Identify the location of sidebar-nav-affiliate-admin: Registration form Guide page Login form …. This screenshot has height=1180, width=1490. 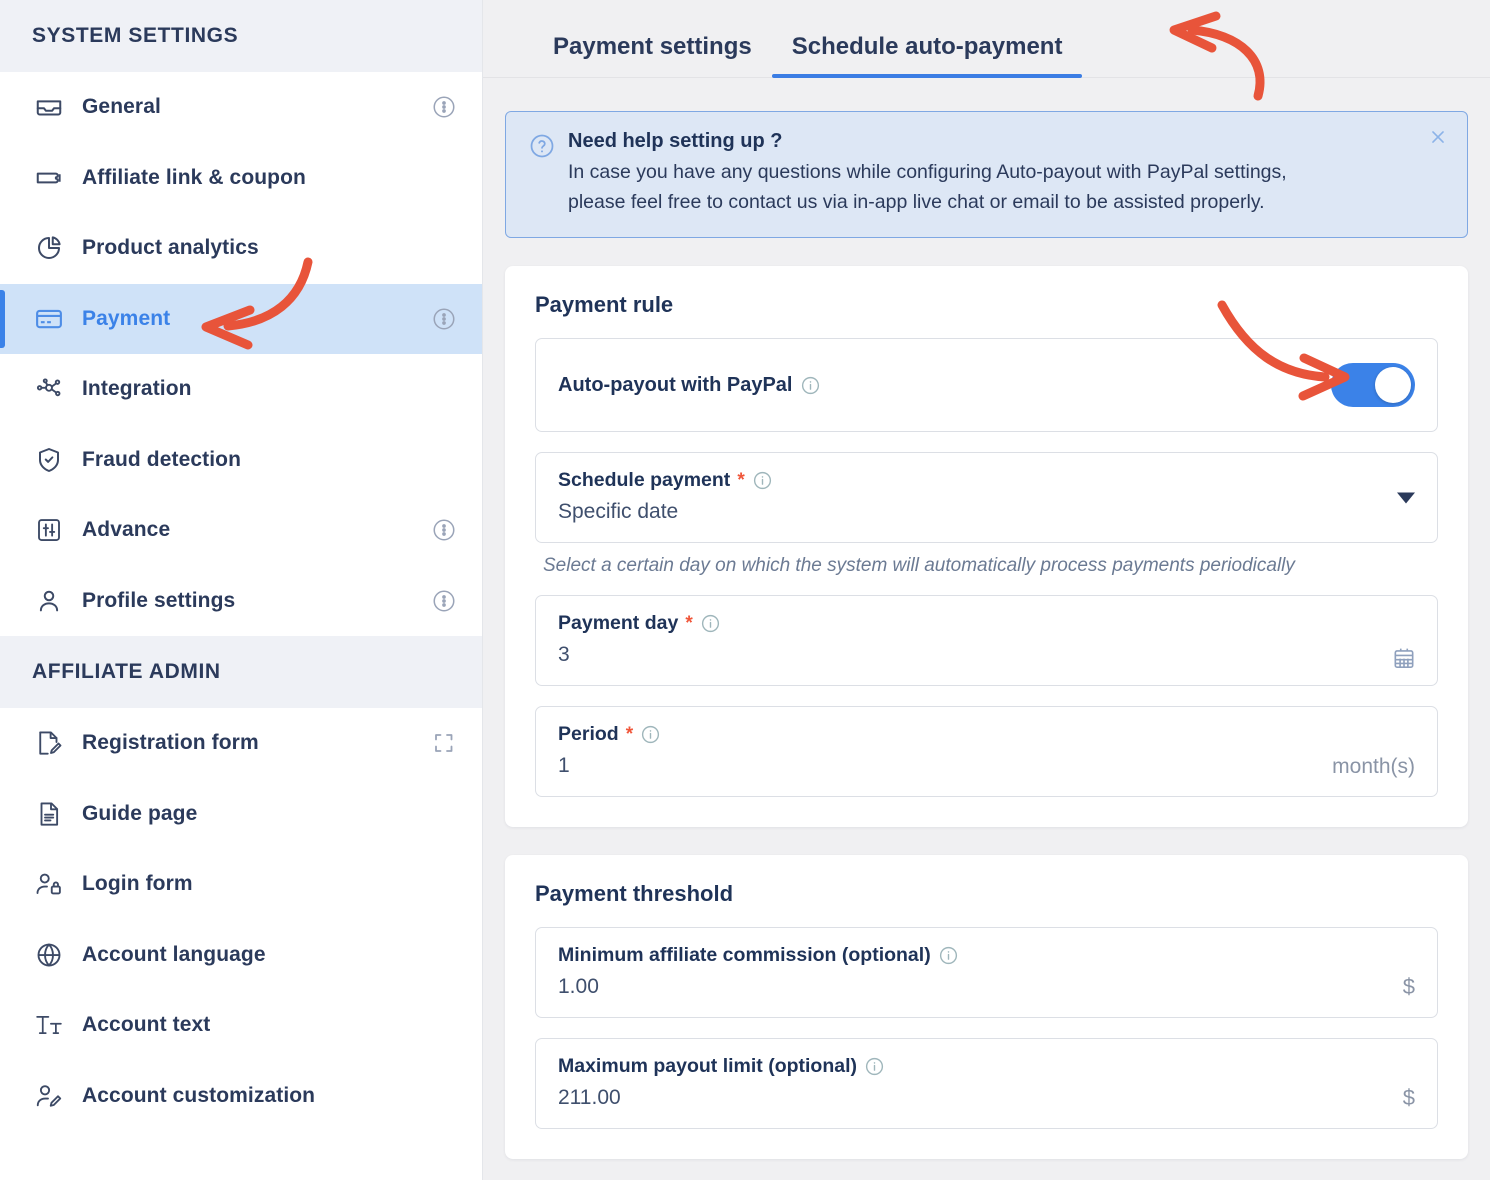
(241, 919).